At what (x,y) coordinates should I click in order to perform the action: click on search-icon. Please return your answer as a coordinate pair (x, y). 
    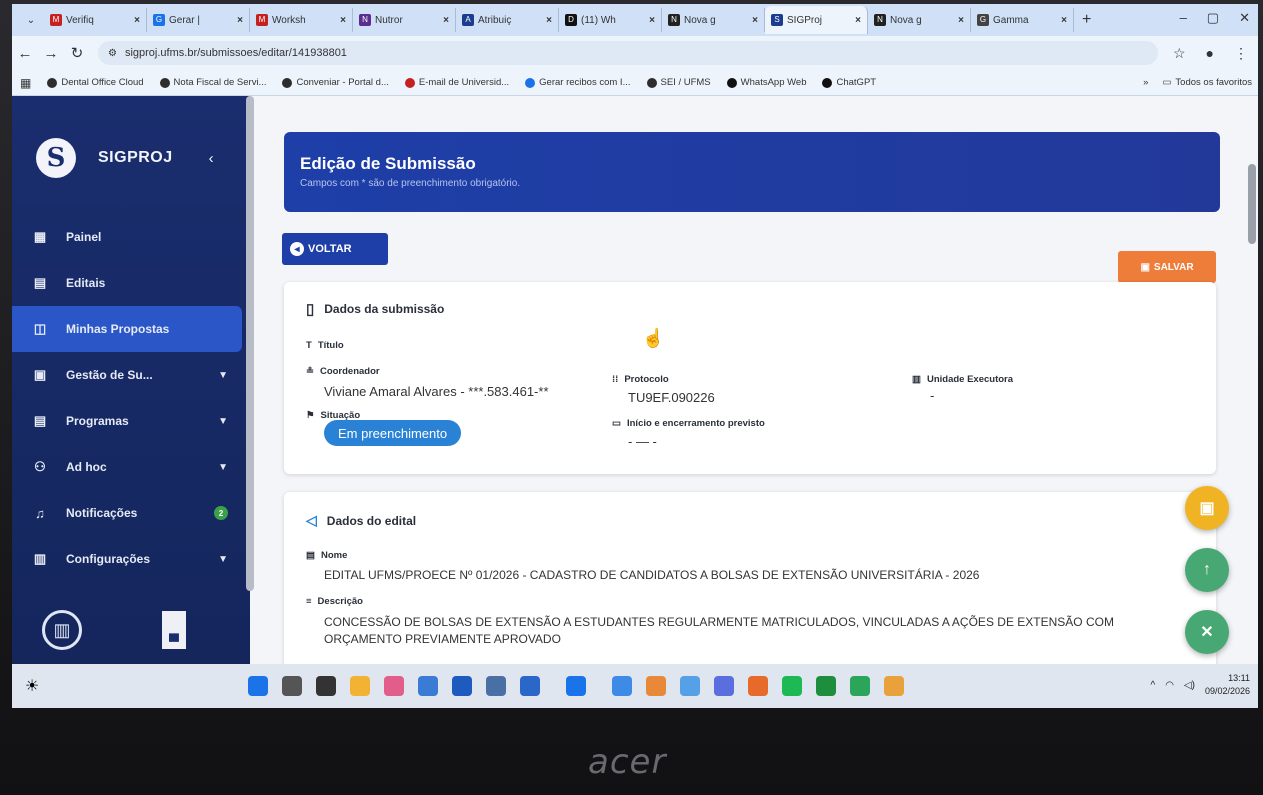
    Looking at the image, I should click on (292, 686).